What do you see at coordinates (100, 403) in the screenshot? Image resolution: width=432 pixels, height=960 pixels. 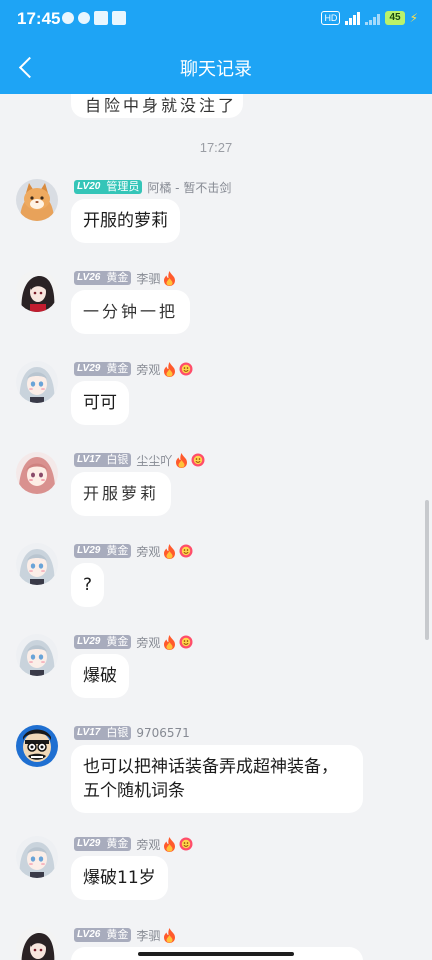 I see `message-bubble: 可可` at bounding box center [100, 403].